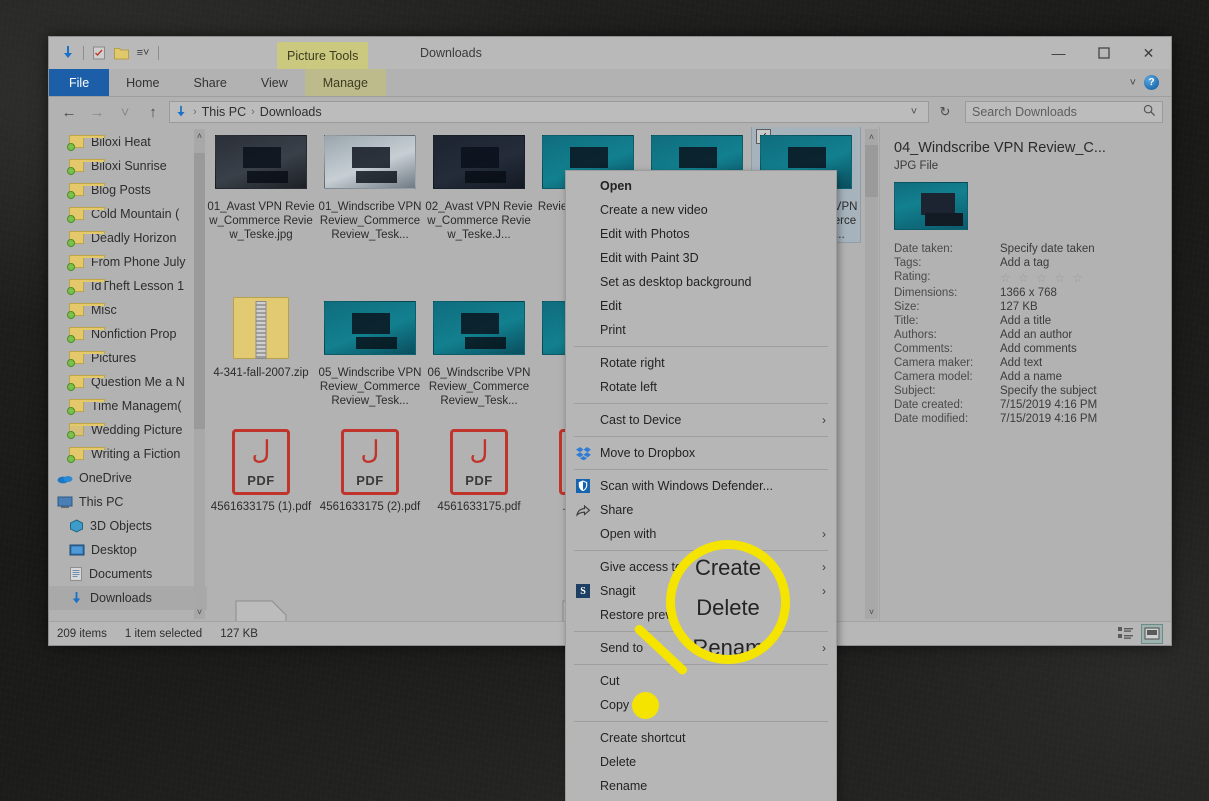 The image size is (1209, 801). Describe the element at coordinates (128, 454) in the screenshot. I see `sidebar-item-writing-a-fiction: Writing a Fiction` at that location.